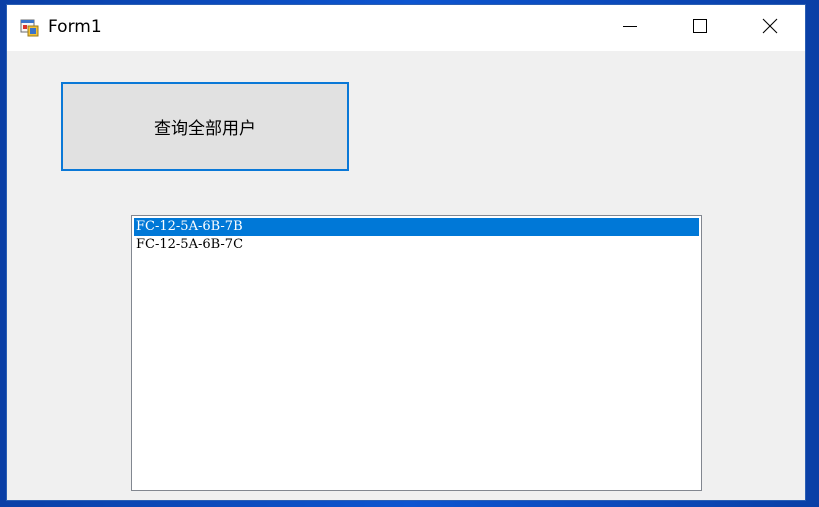 This screenshot has width=819, height=507. I want to click on window-title: Form1, so click(75, 27).